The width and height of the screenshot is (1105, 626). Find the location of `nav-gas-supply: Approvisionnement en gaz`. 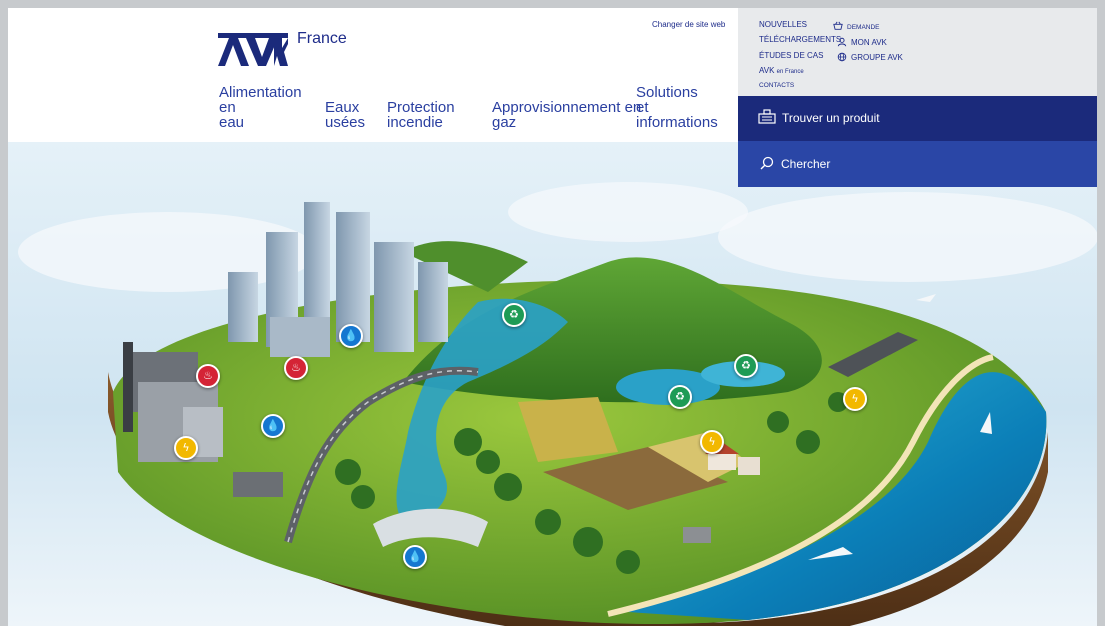

nav-gas-supply: Approvisionnement en gaz is located at coordinates (572, 115).